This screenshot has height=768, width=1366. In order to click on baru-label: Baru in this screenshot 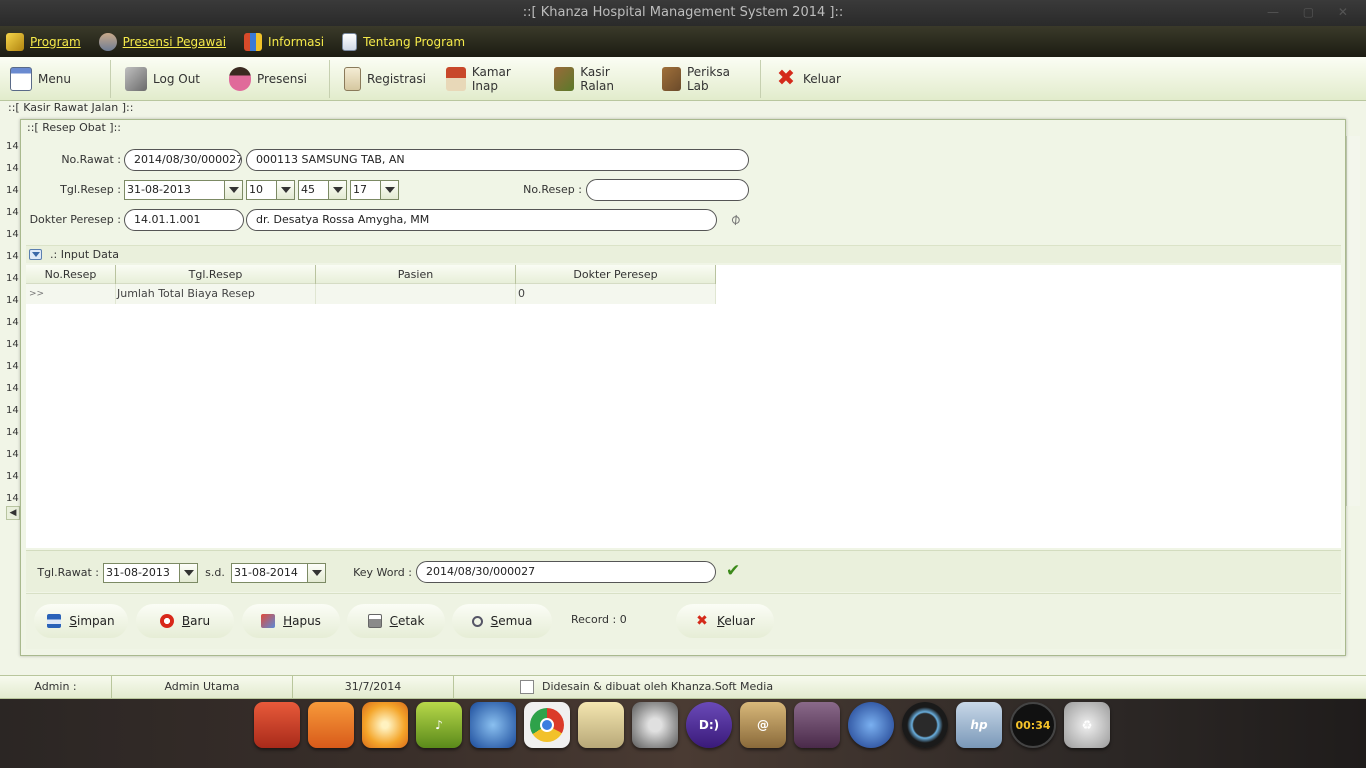, I will do `click(196, 621)`.